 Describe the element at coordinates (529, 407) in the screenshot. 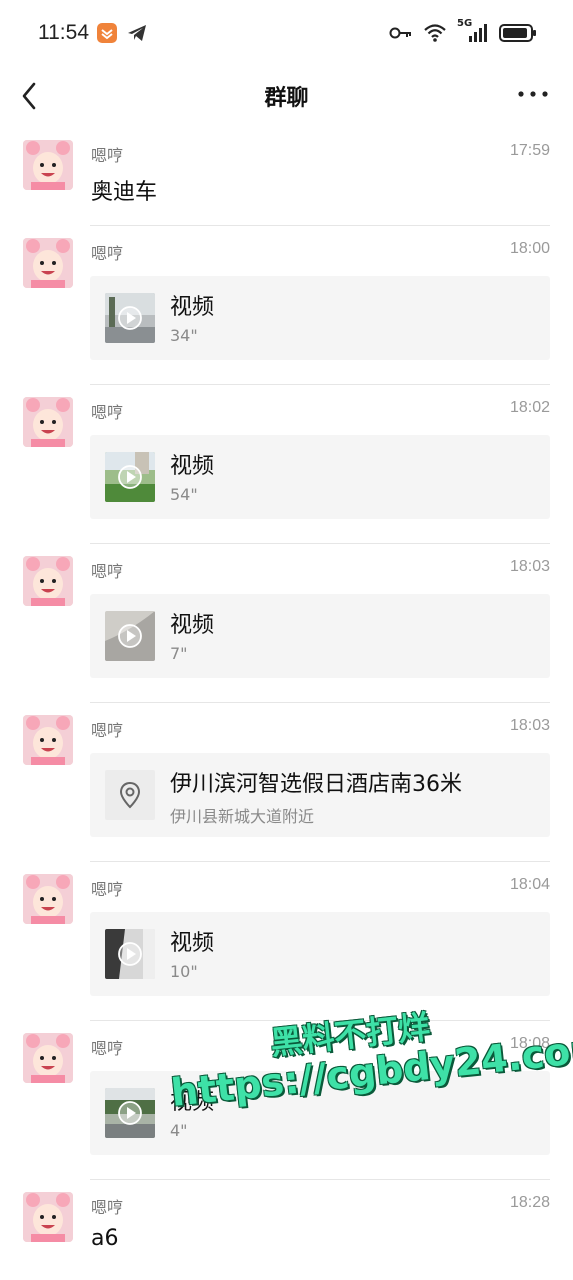

I see `message-time: 18:02` at that location.